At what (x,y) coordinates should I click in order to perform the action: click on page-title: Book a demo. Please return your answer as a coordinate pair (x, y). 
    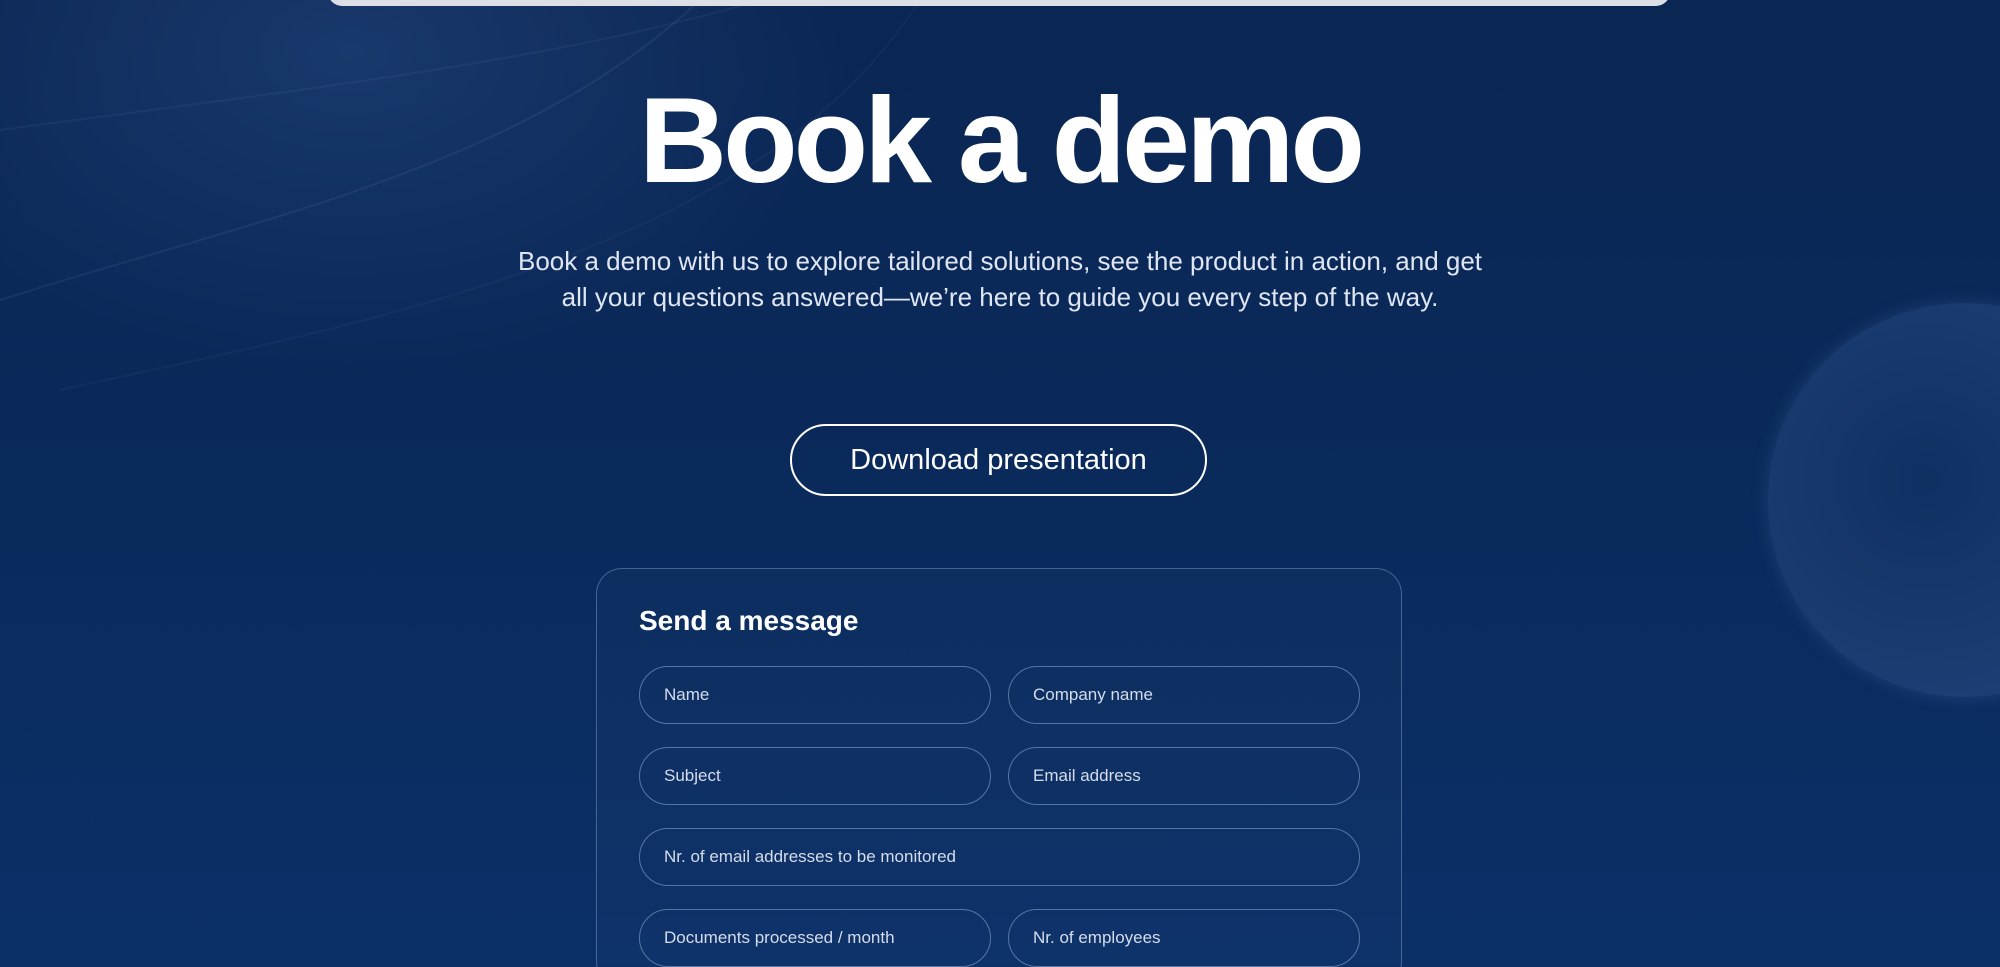
    Looking at the image, I should click on (1001, 140).